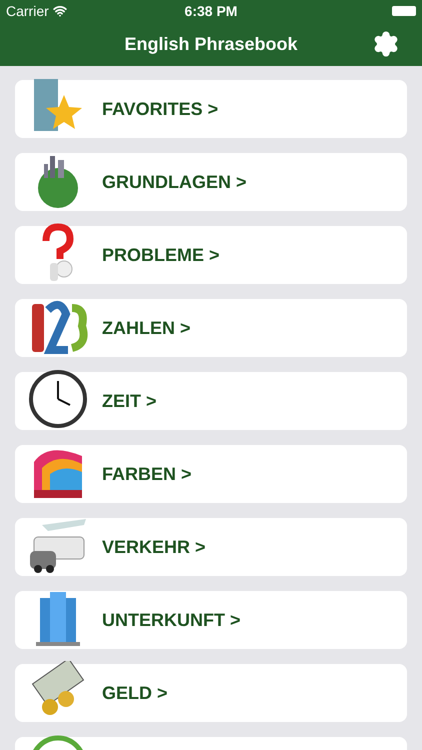  Describe the element at coordinates (27, 11) in the screenshot. I see `carrier-label: Carrier` at that location.